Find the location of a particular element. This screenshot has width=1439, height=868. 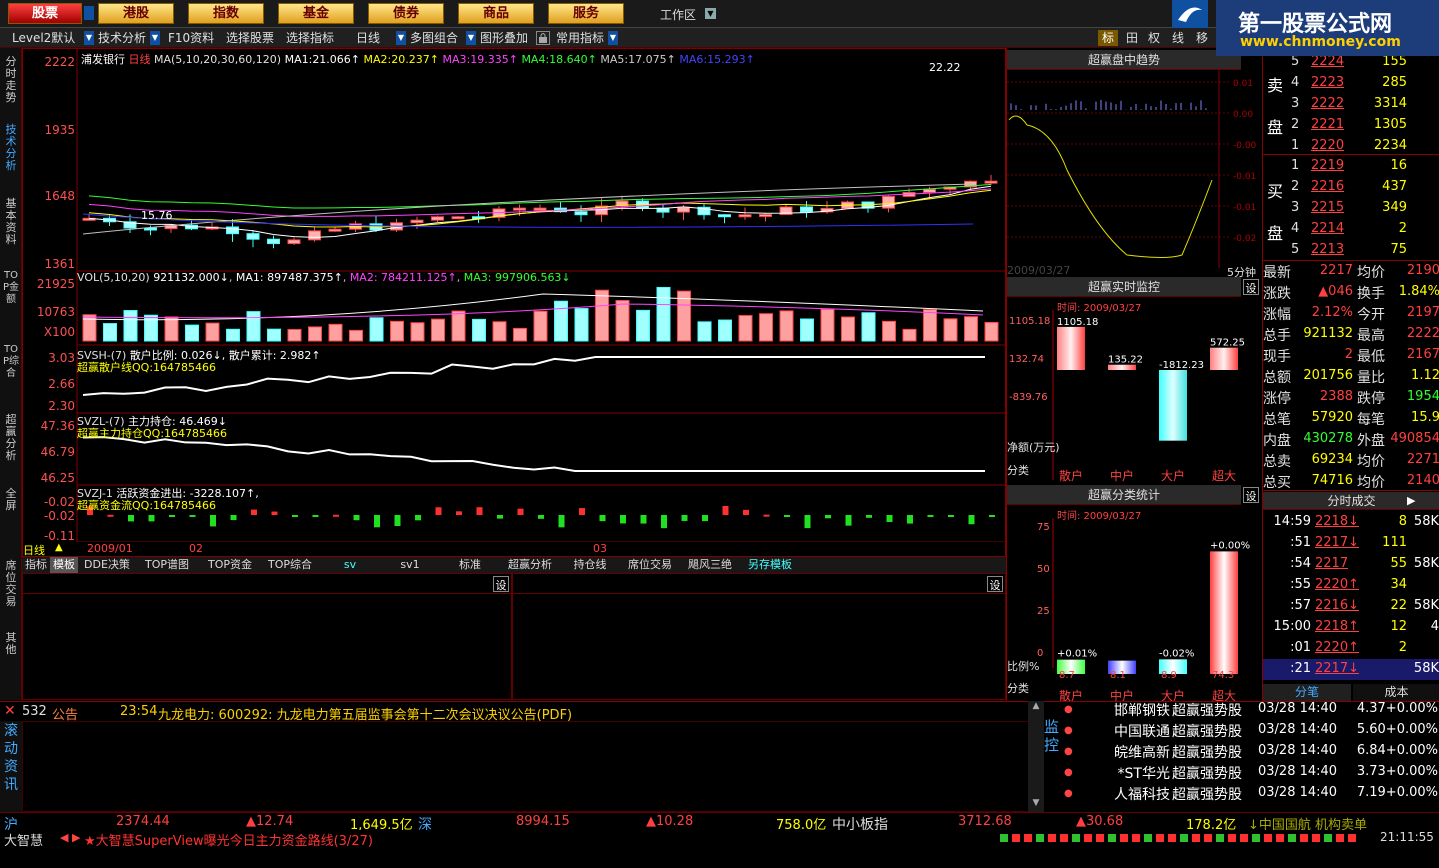

sidebar-tab-top-amount: TOP金额 is located at coordinates (11, 288).